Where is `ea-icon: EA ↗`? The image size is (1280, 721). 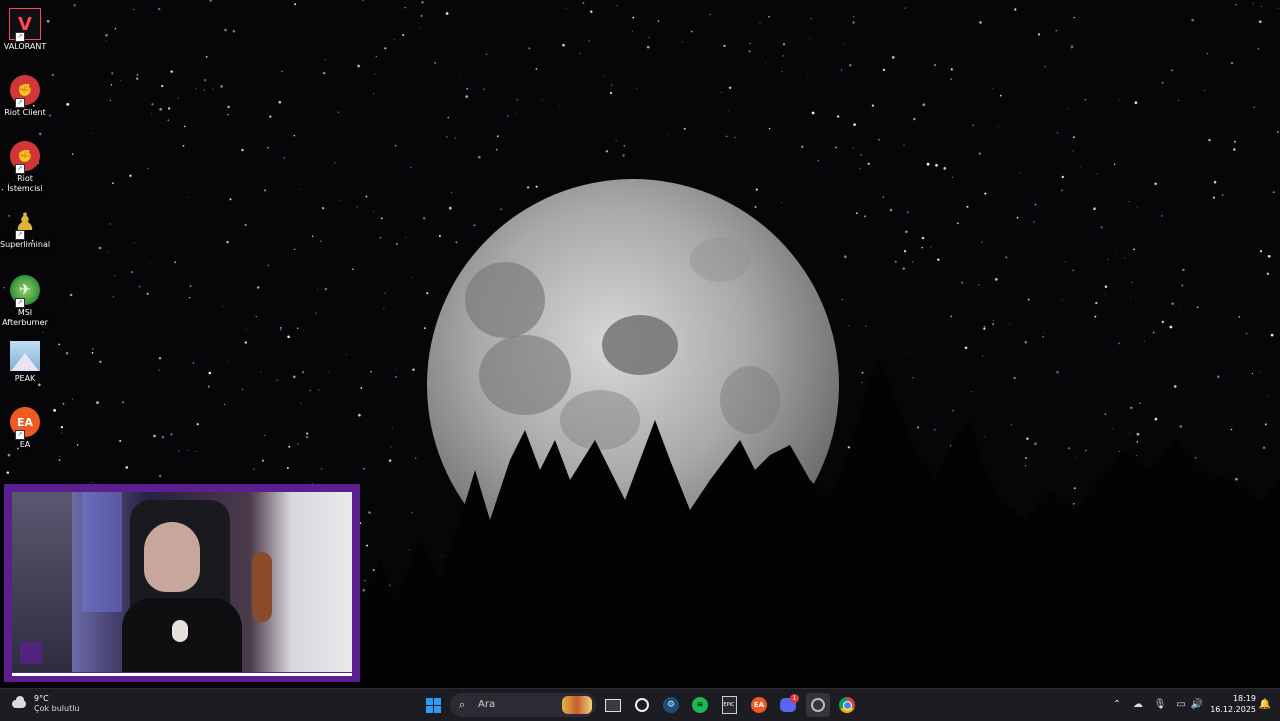 ea-icon: EA ↗ is located at coordinates (25, 423).